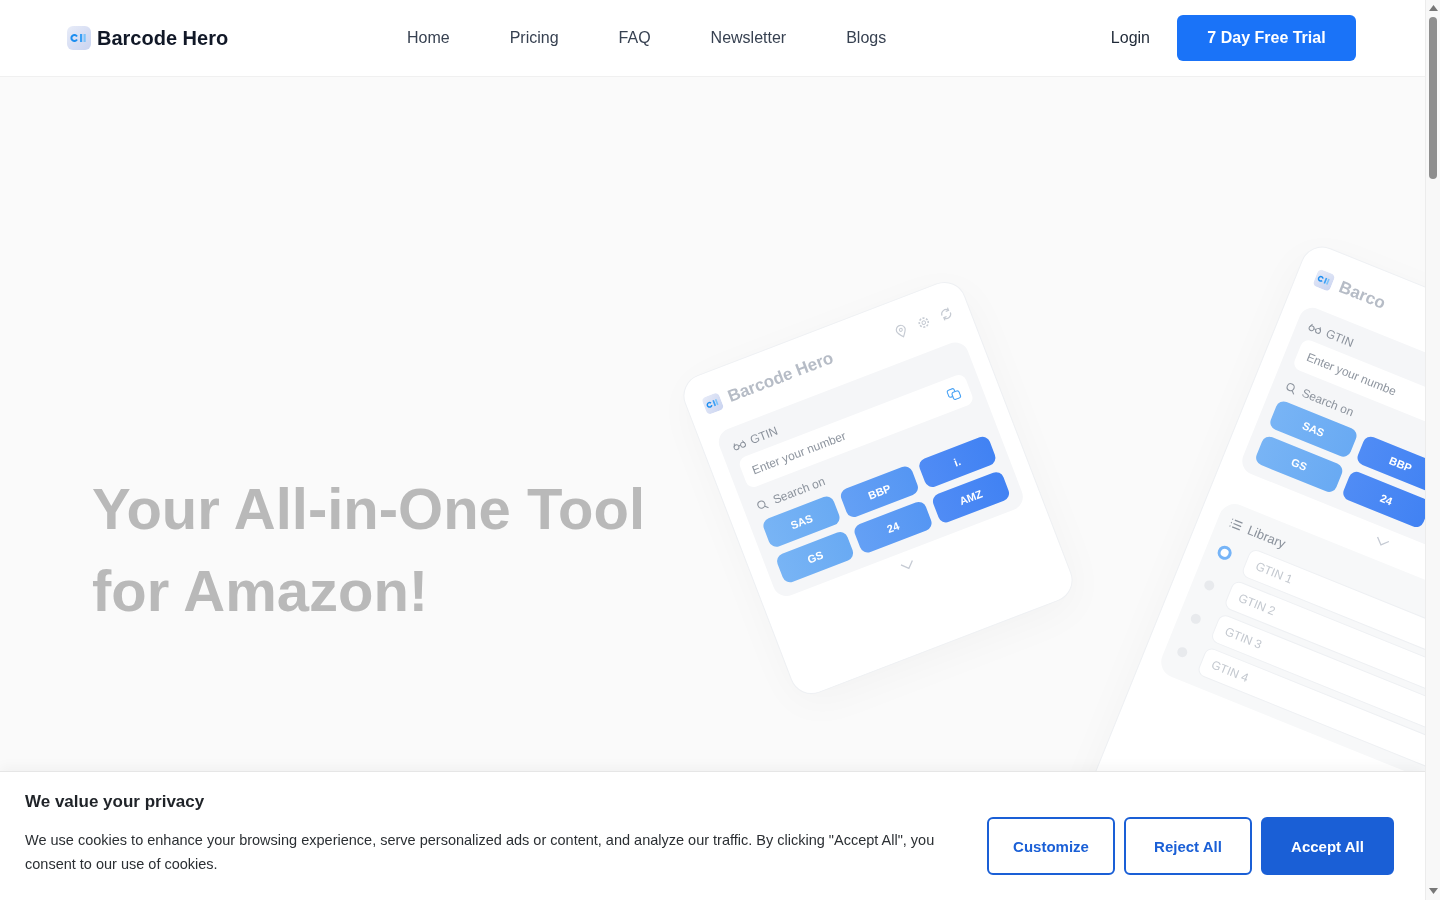 The image size is (1440, 900). I want to click on login-link: Login, so click(1130, 38).